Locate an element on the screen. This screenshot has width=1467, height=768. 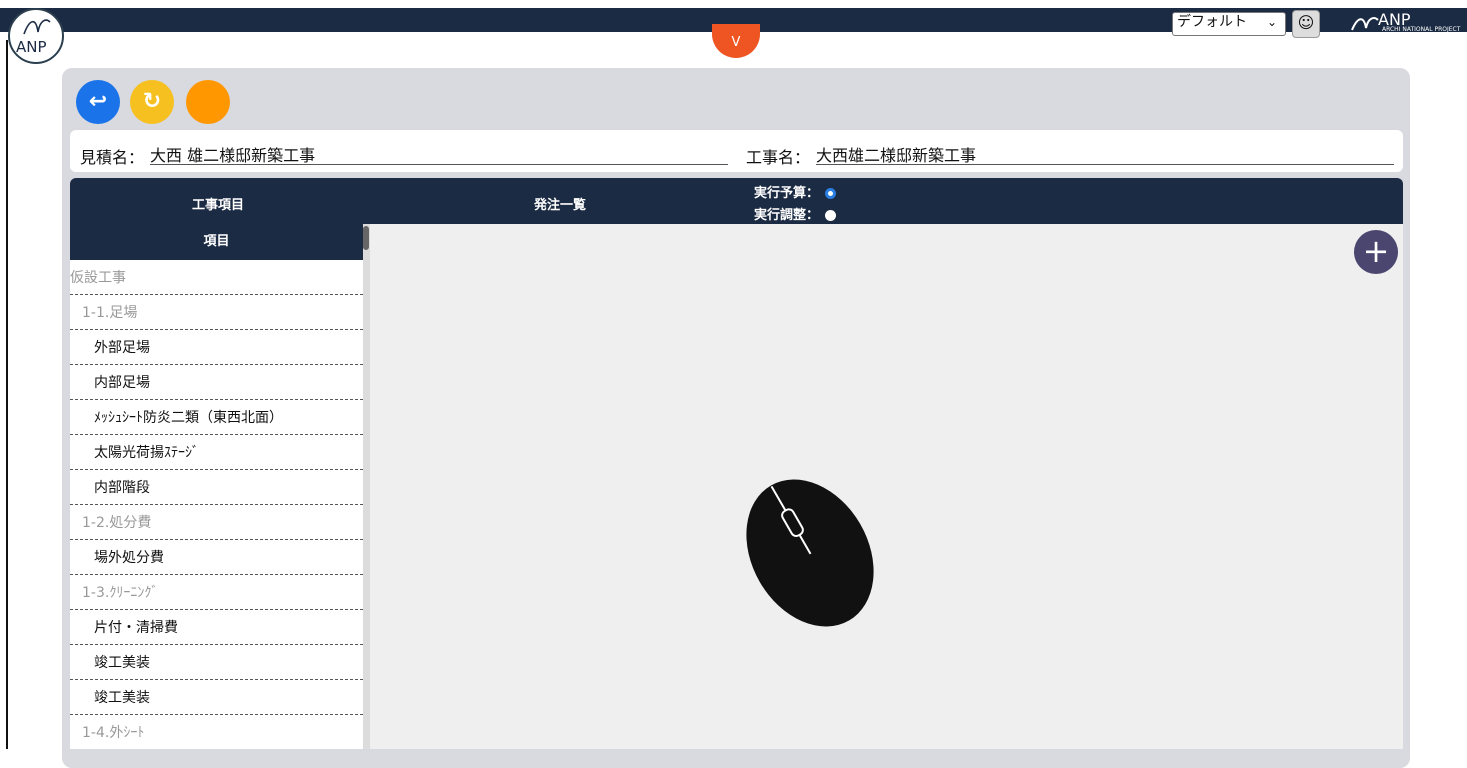
list-item: 太陽光荷揚ｽﾃｰｼﾞ is located at coordinates (216, 452).